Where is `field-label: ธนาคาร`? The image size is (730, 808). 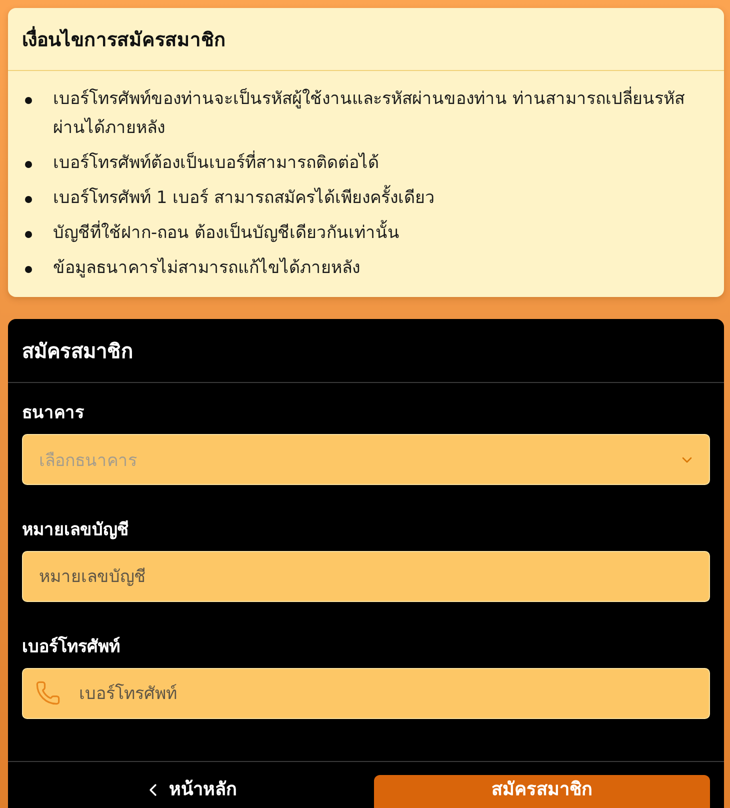 field-label: ธนาคาร is located at coordinates (53, 413).